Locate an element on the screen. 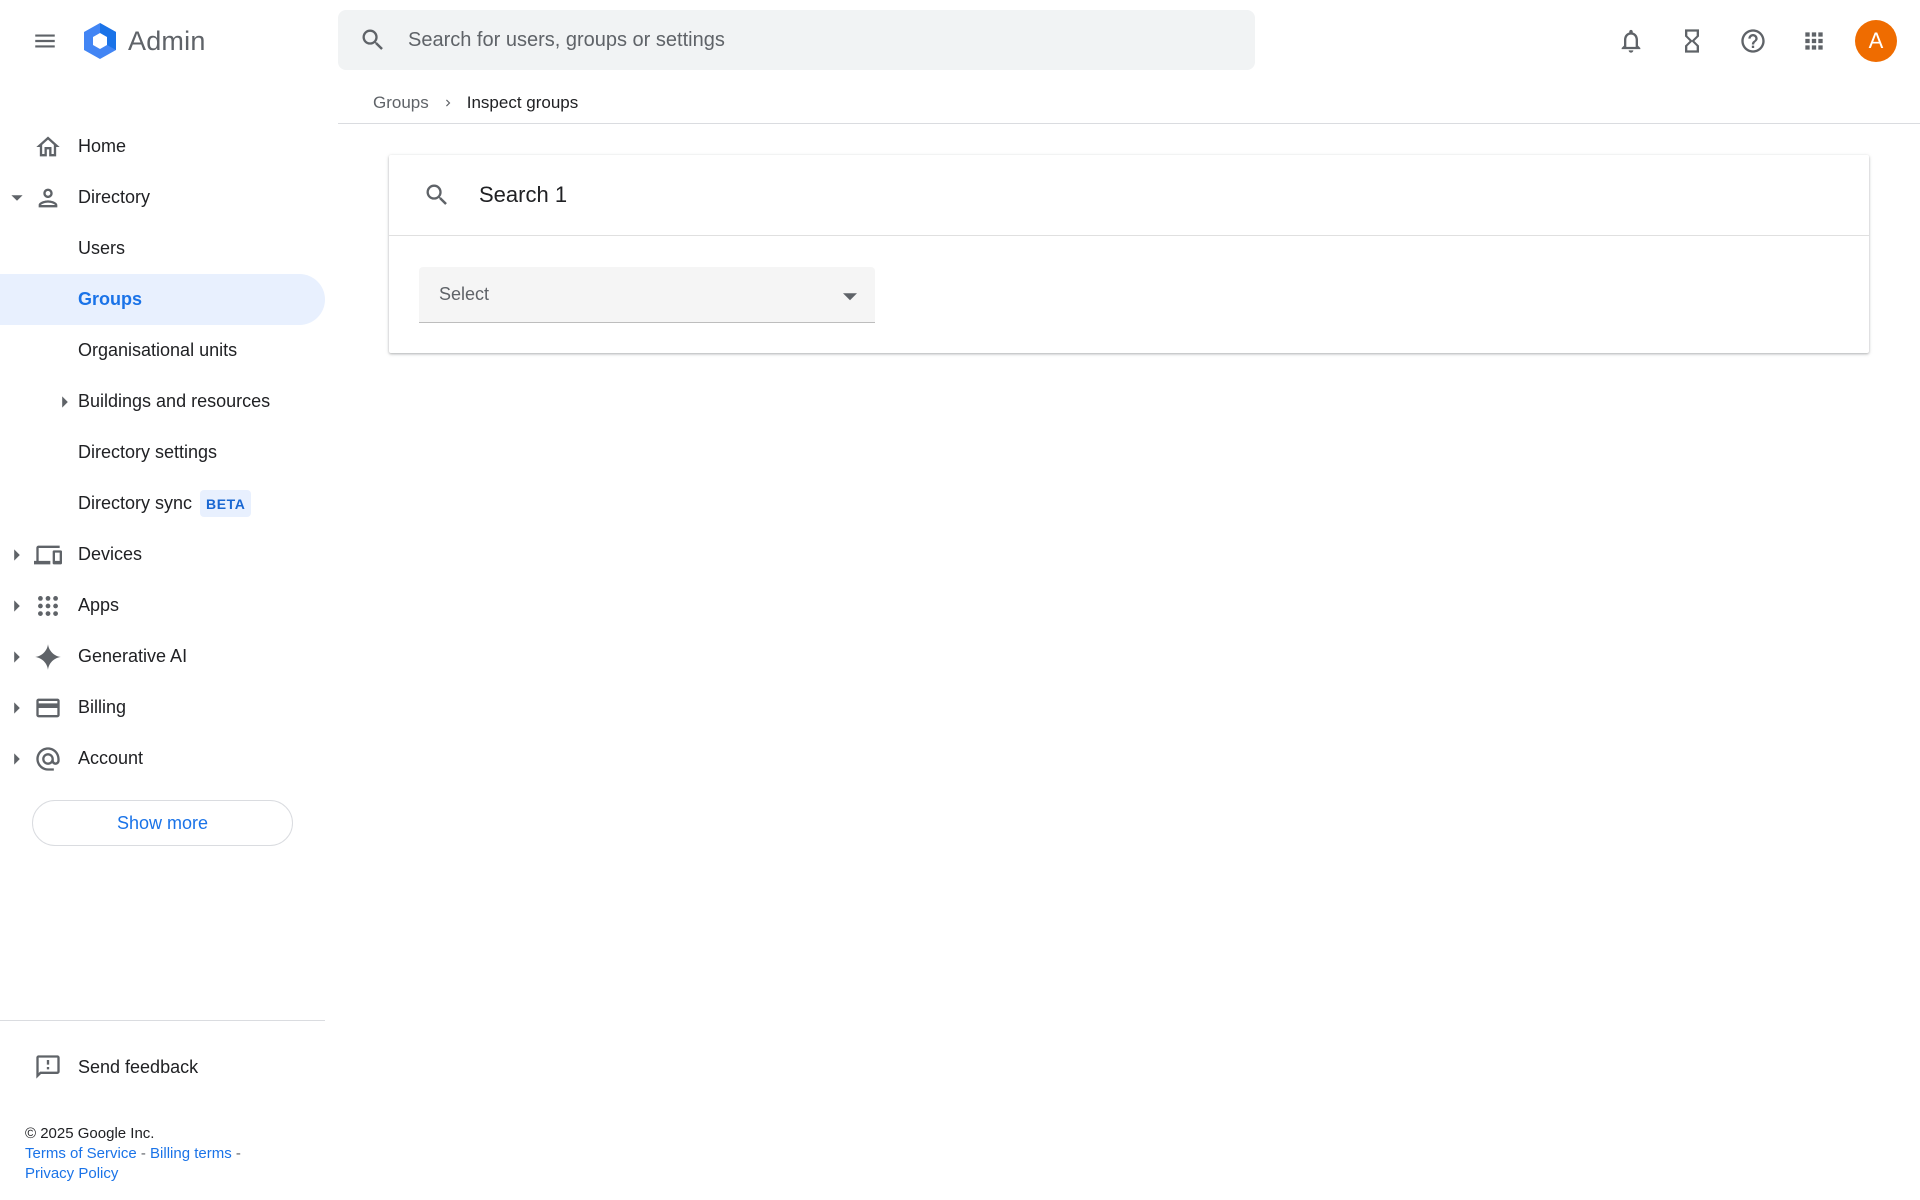 The width and height of the screenshot is (1920, 1200). feedback-icon is located at coordinates (48, 1067).